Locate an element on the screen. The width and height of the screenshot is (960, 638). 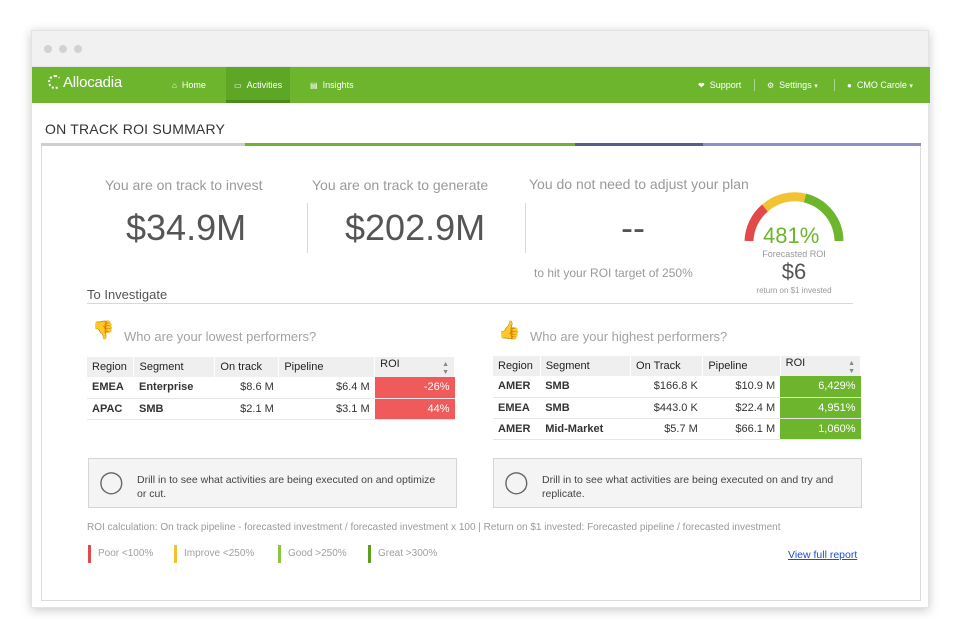
adjust-value: -- is located at coordinates (633, 227).